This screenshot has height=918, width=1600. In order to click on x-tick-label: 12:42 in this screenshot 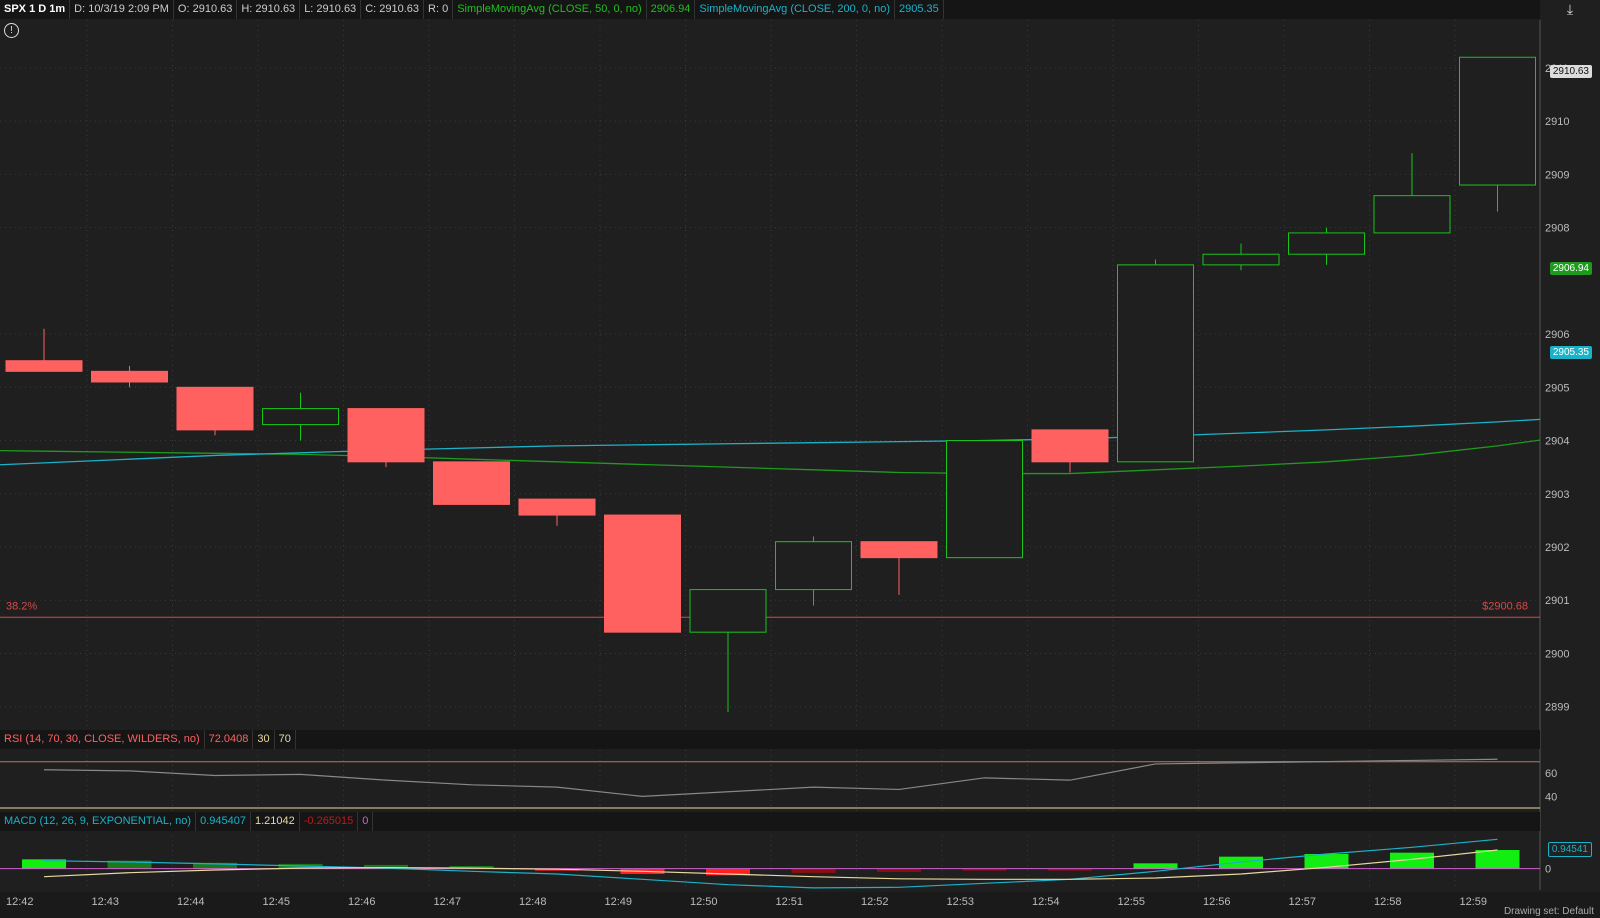, I will do `click(20, 902)`.